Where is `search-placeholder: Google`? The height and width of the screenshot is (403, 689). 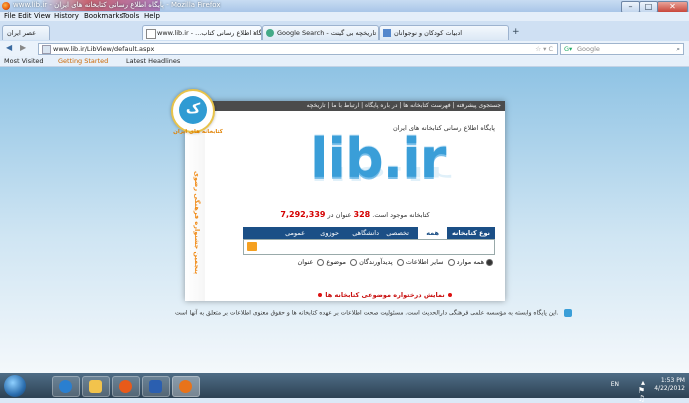 search-placeholder: Google is located at coordinates (588, 49).